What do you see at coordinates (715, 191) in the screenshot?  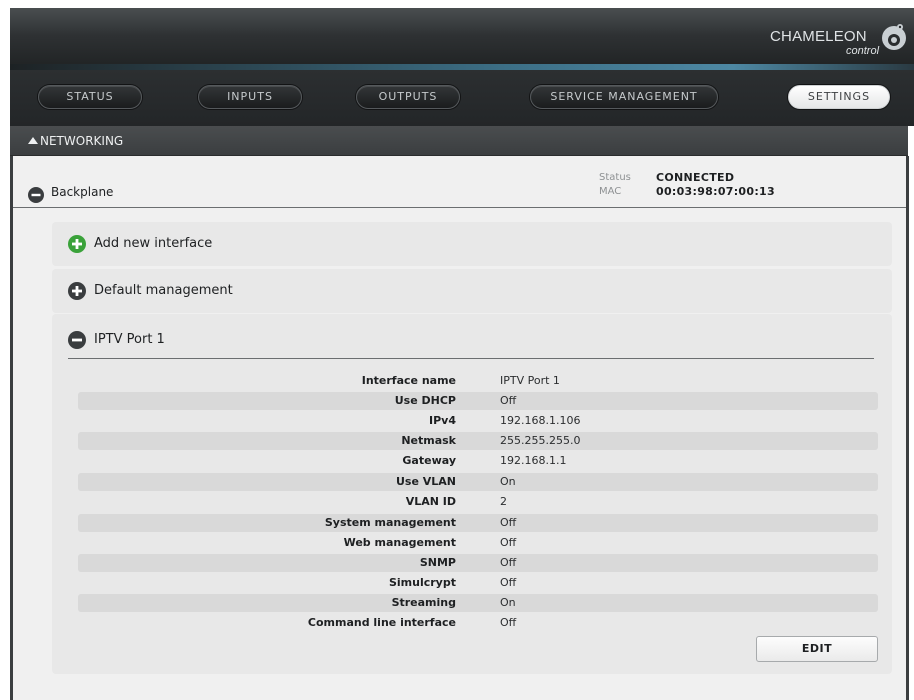 I see `mac-value: 00:03:98:07:00:13` at bounding box center [715, 191].